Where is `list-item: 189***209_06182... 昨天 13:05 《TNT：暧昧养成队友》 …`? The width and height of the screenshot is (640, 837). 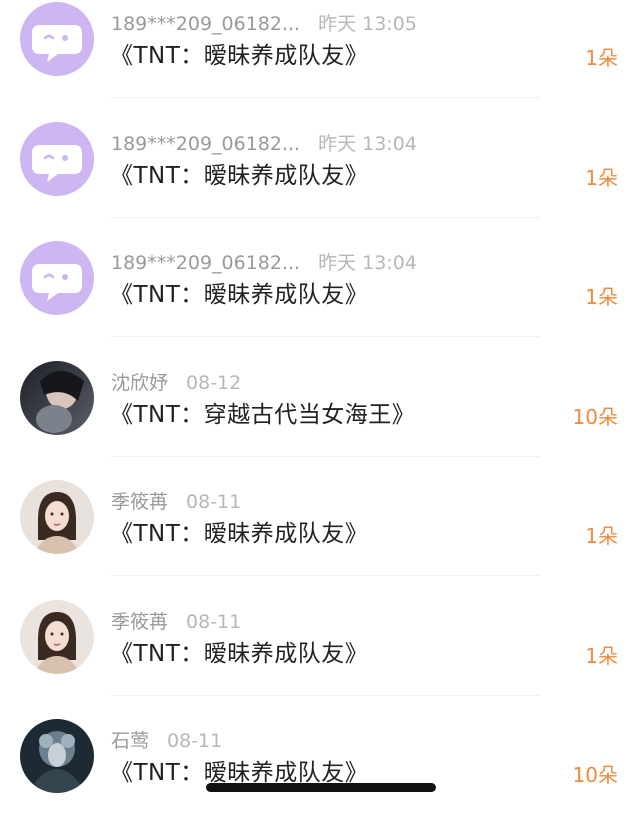 list-item: 189***209_06182... 昨天 13:05 《TNT：暧昧养成队友》 … is located at coordinates (320, 60).